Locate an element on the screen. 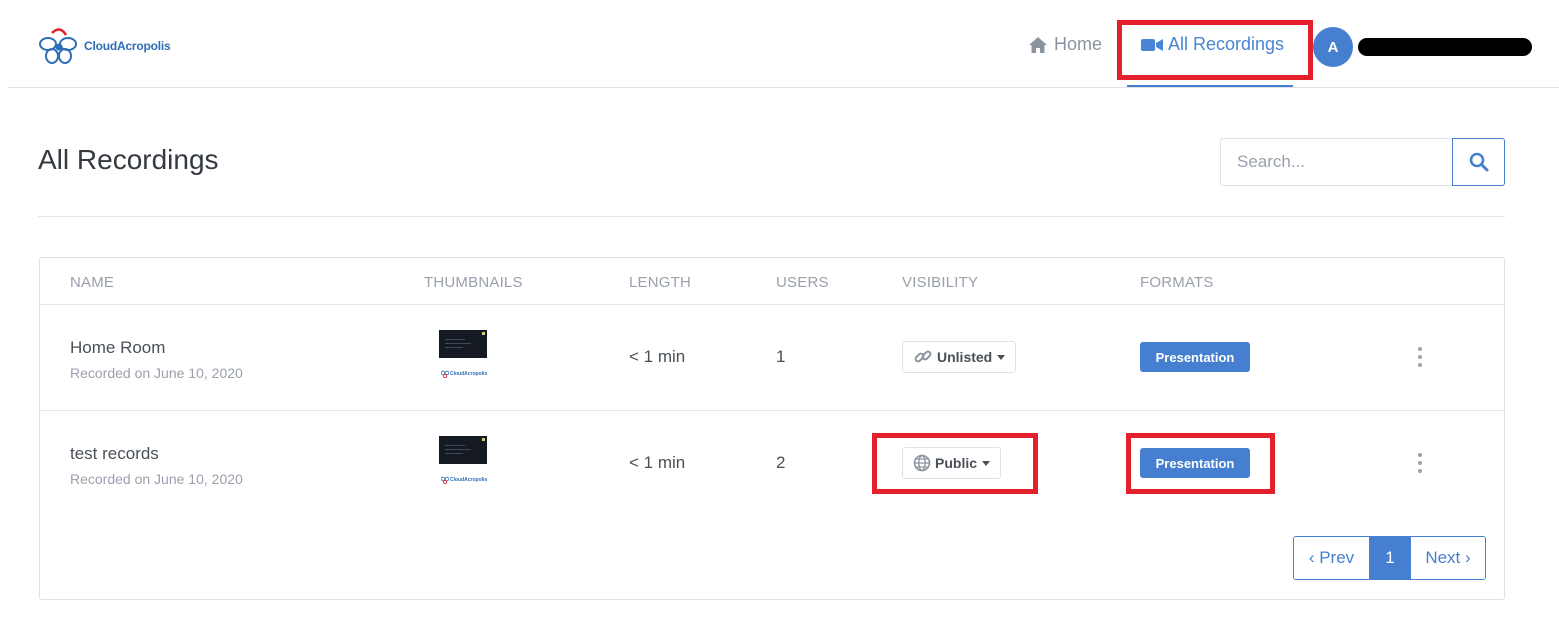 This screenshot has width=1559, height=635. visibility-dropdown: Public is located at coordinates (952, 463).